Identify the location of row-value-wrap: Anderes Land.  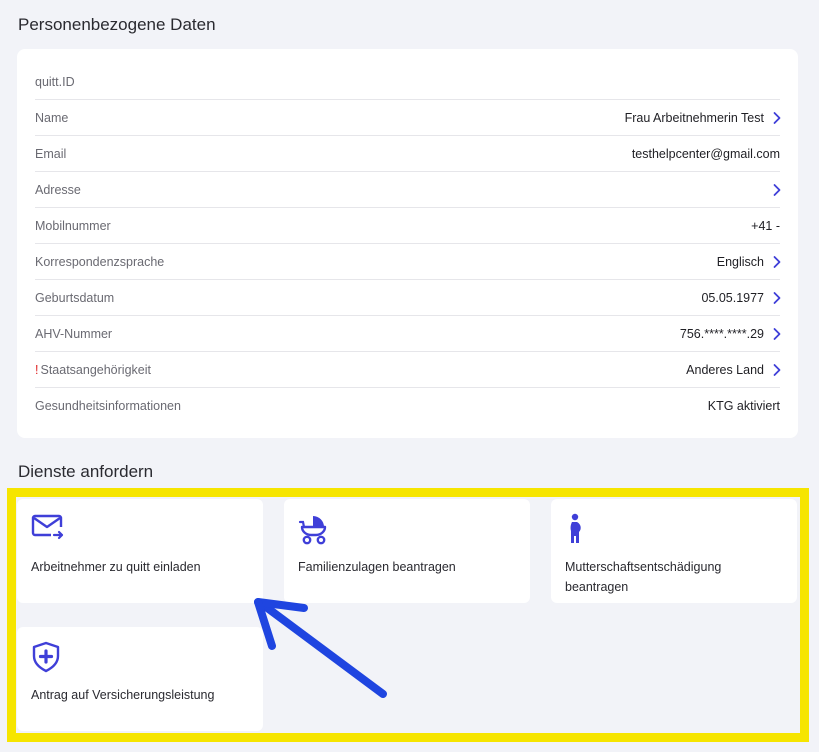
(733, 369).